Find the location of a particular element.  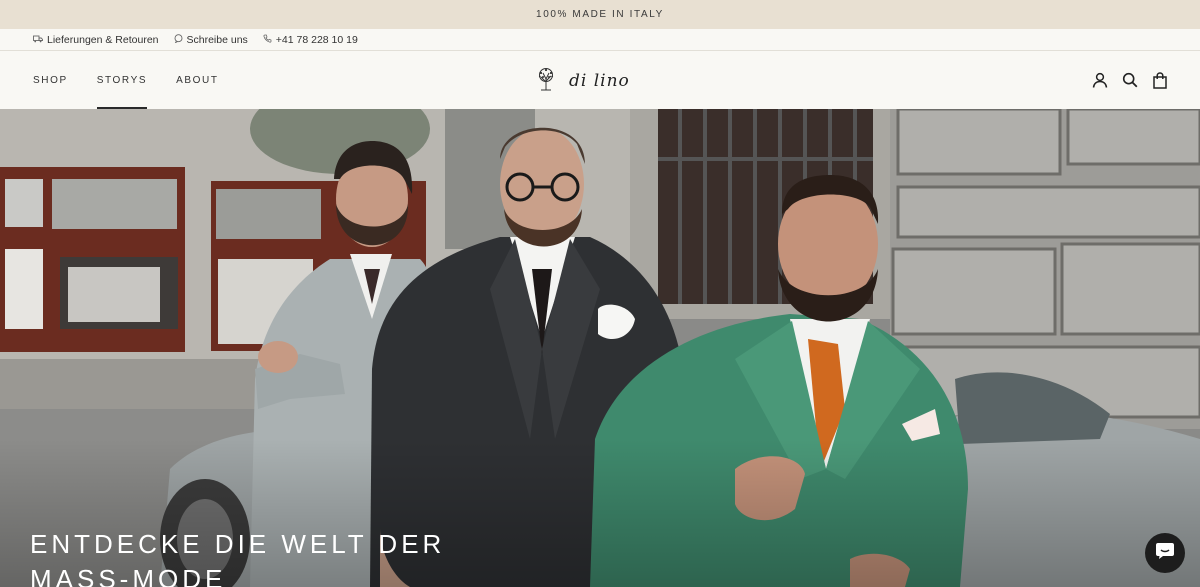

phone-label: +41 78 228 10 19 is located at coordinates (316, 39).